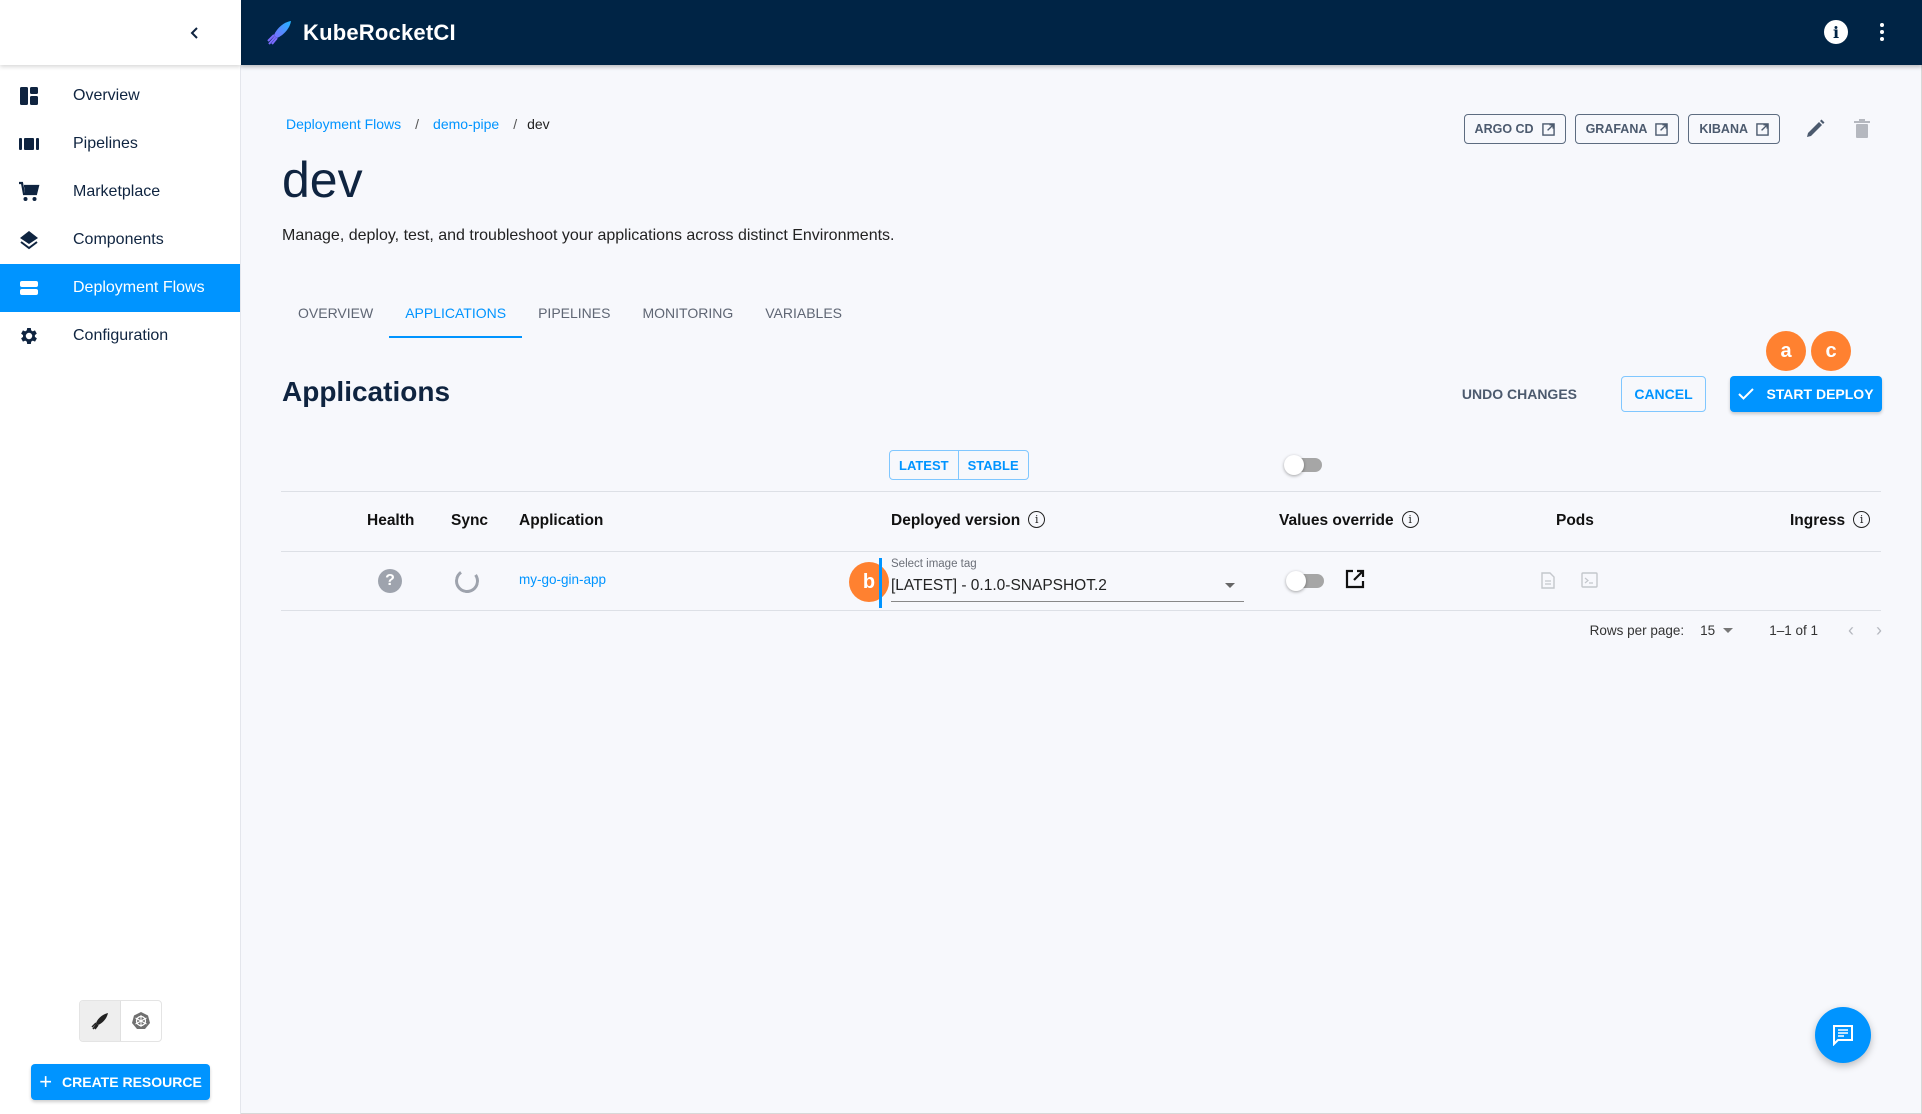 The width and height of the screenshot is (1922, 1114). Describe the element at coordinates (120, 32) in the screenshot. I see `sidebar-header` at that location.